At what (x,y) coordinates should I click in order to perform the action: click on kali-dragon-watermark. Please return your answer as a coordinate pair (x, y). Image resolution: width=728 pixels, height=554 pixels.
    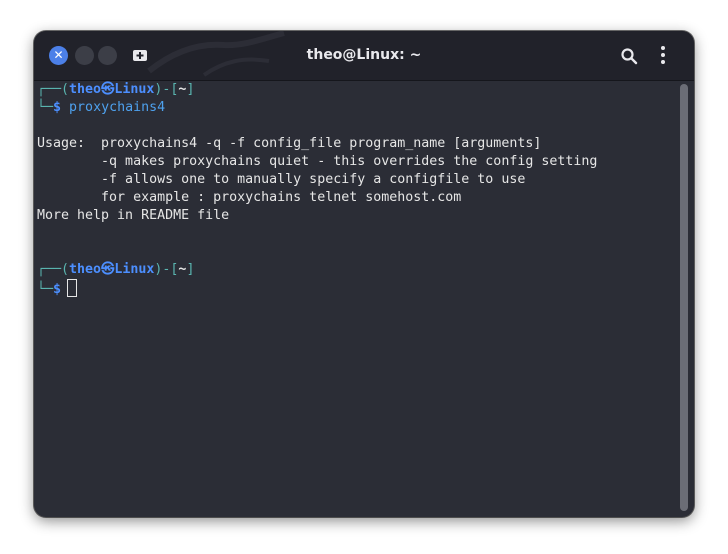
    Looking at the image, I should click on (216, 54).